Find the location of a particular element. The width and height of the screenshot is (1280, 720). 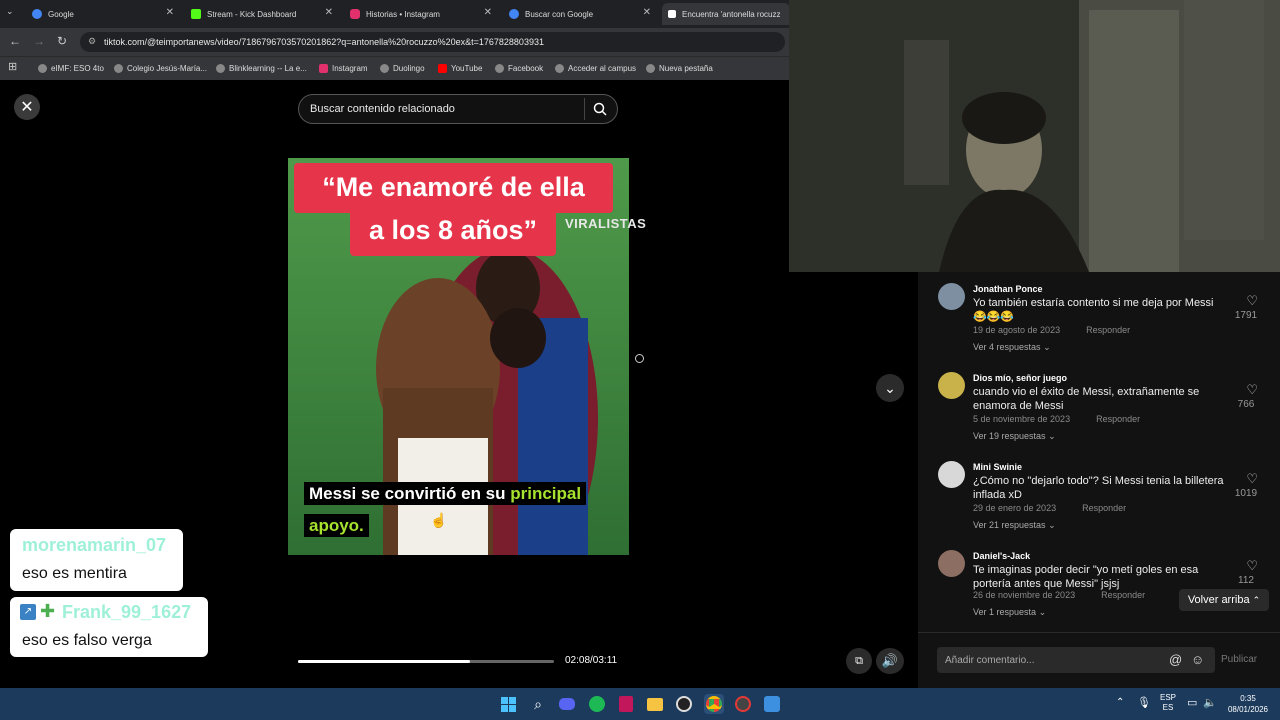

tab-google: Google ✕ is located at coordinates (103, 14).